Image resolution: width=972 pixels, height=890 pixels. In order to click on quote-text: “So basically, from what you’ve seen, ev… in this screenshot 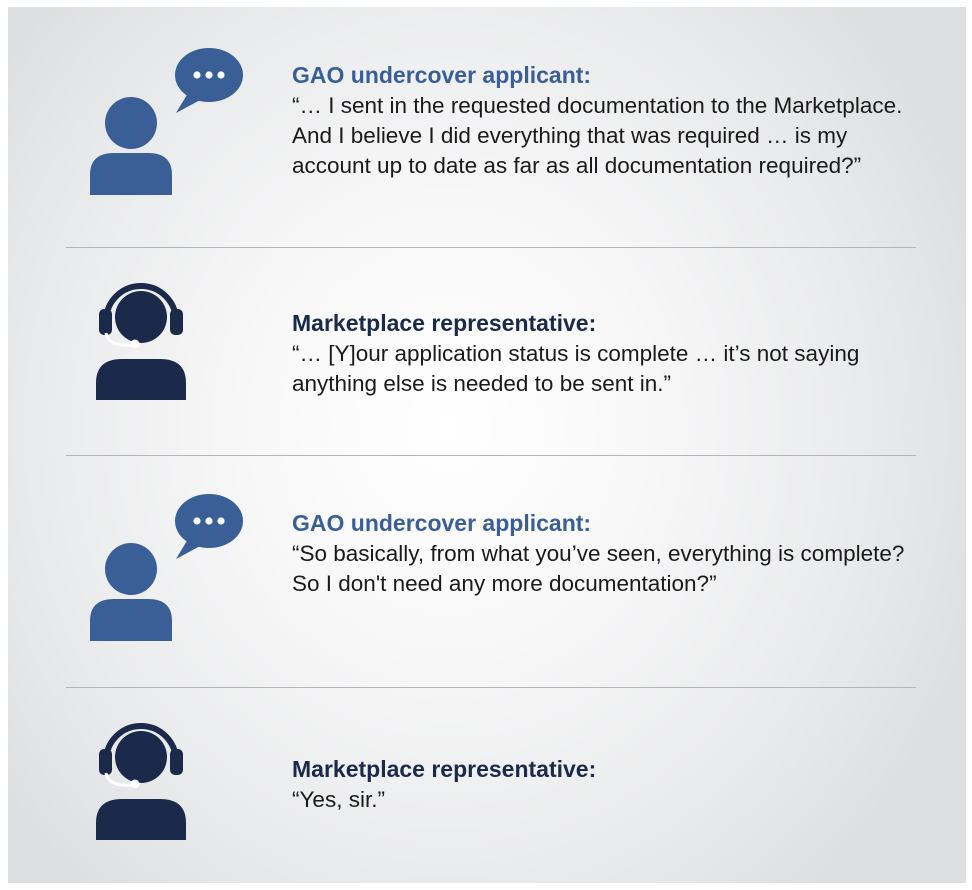, I will do `click(598, 568)`.